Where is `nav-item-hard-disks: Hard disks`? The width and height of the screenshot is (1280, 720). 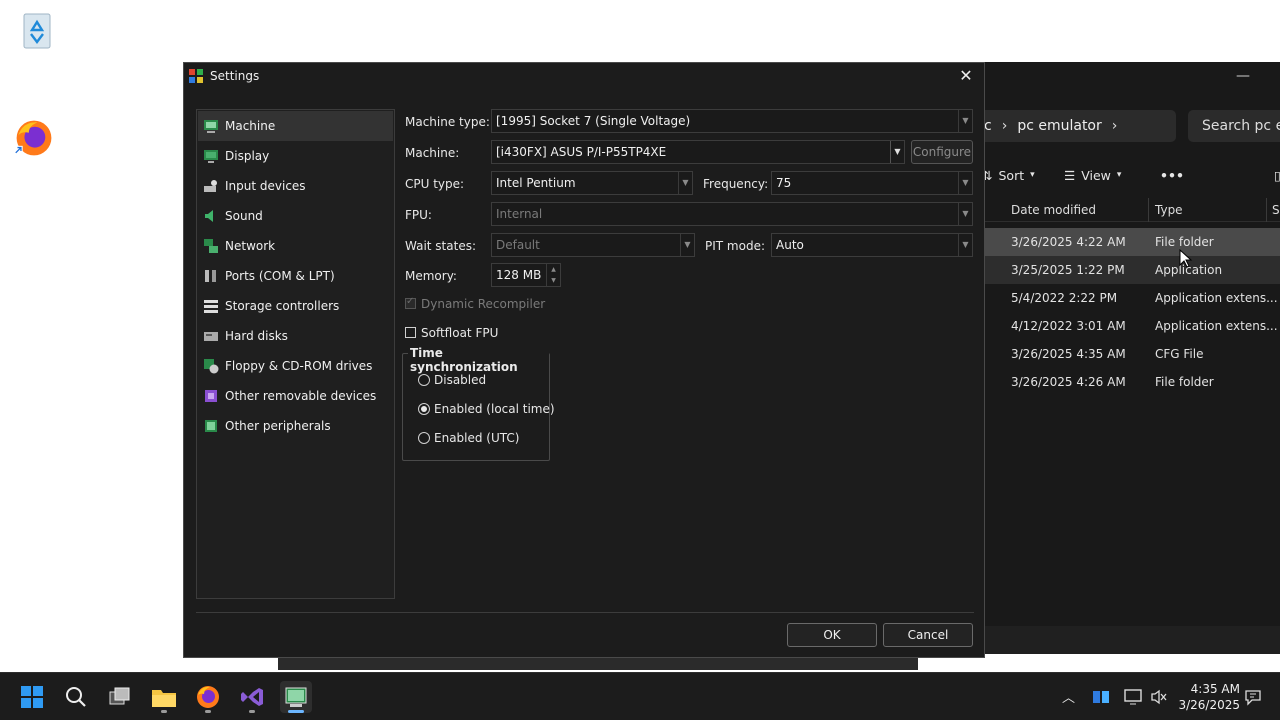
nav-item-hard-disks: Hard disks is located at coordinates (295, 336).